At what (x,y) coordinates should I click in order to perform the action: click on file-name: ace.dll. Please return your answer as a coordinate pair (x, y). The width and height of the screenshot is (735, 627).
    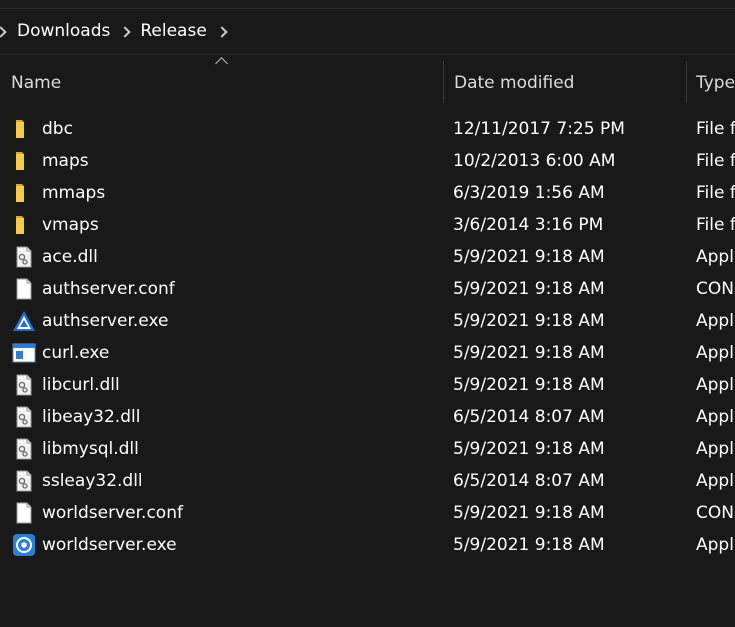
    Looking at the image, I should click on (70, 257).